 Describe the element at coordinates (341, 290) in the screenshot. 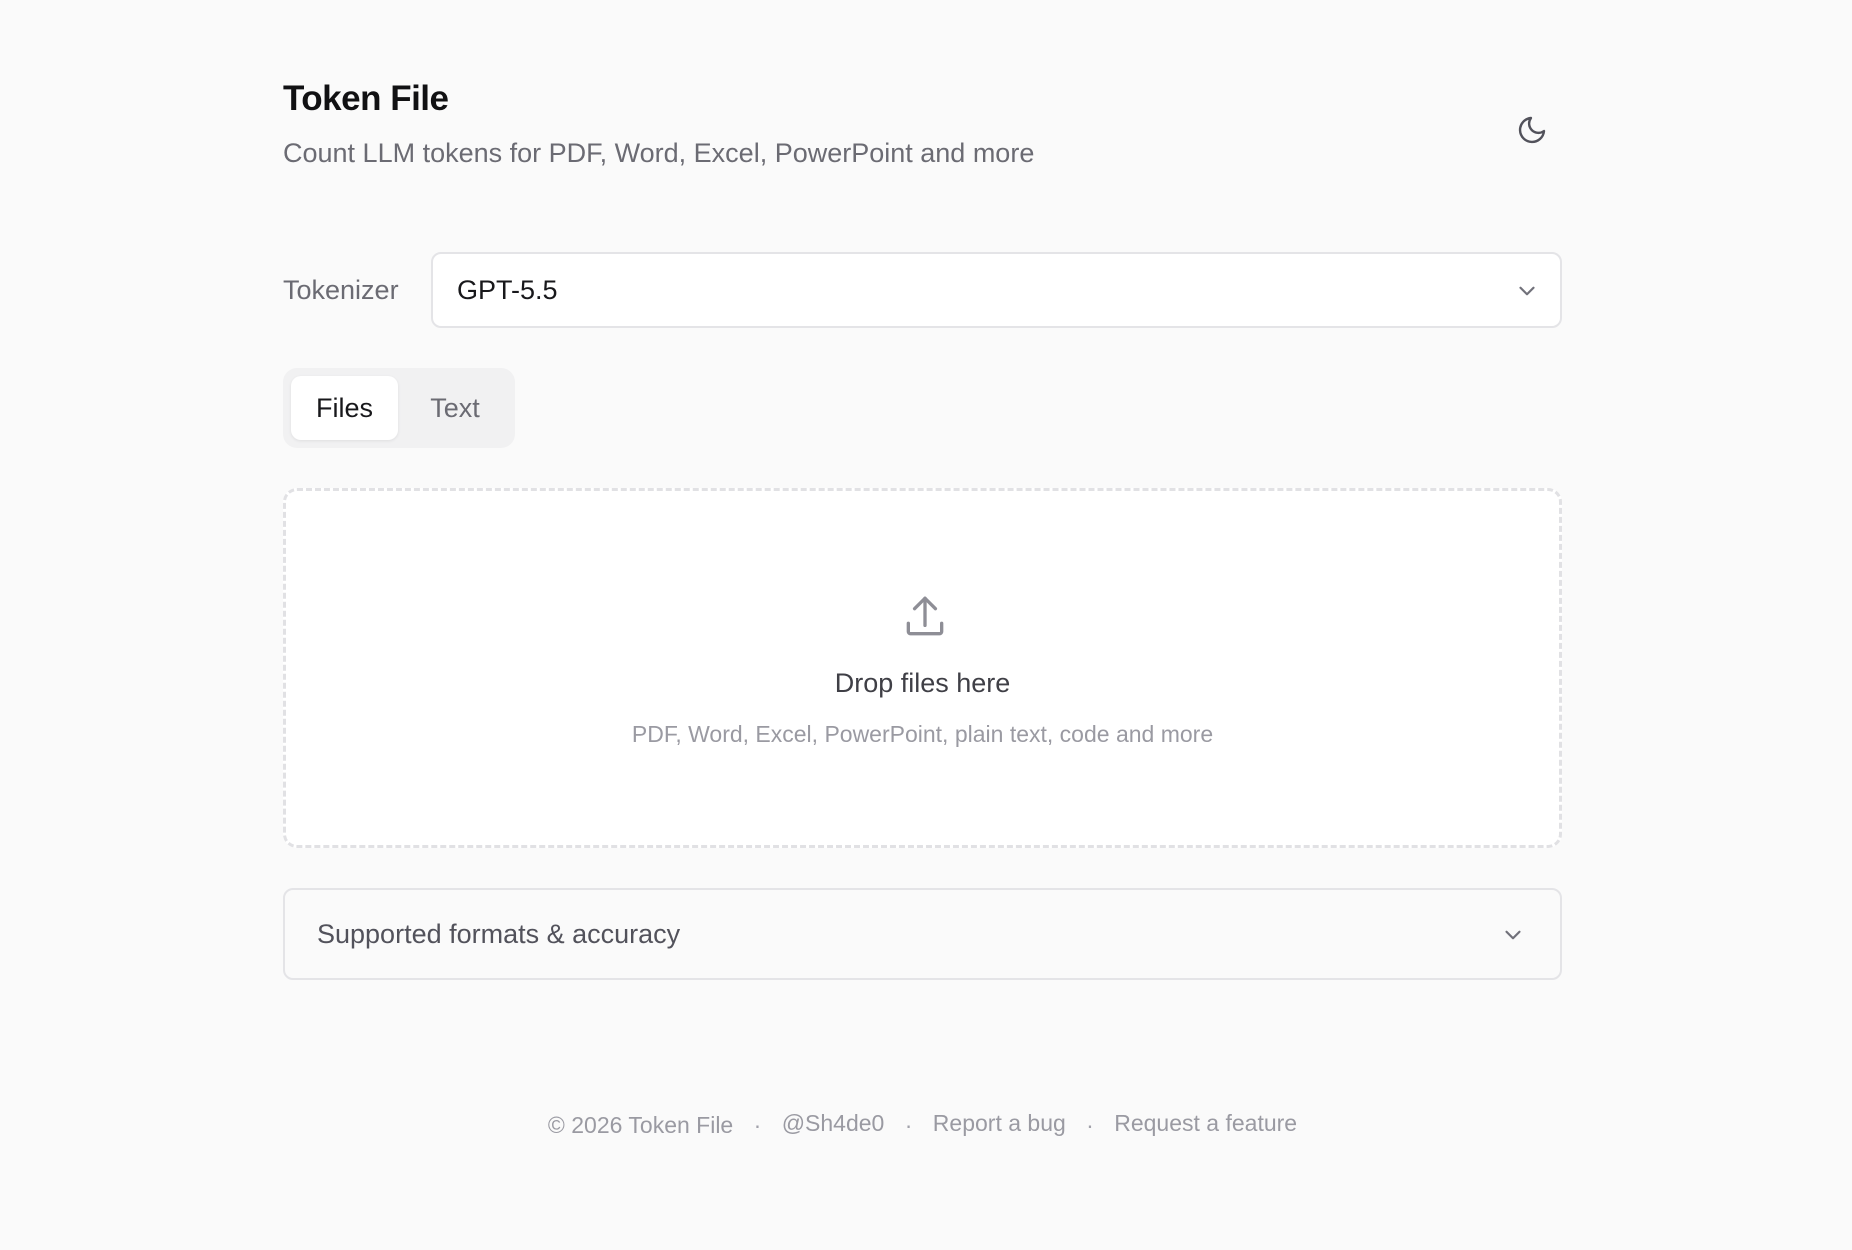

I see `tokenizer-label: Tokenizer` at that location.